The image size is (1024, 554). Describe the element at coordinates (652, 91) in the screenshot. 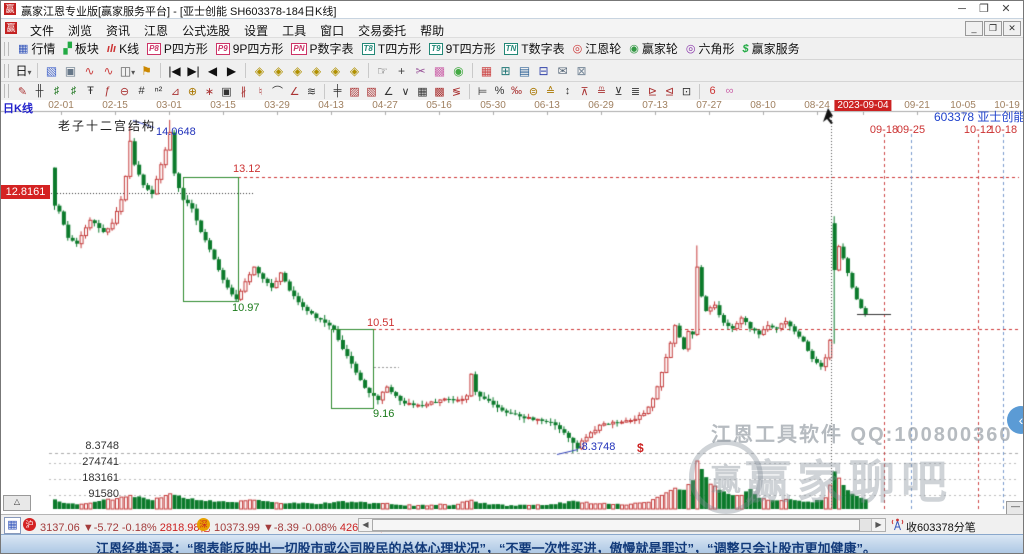

I see `toolbar-icon-button: ⊵` at that location.